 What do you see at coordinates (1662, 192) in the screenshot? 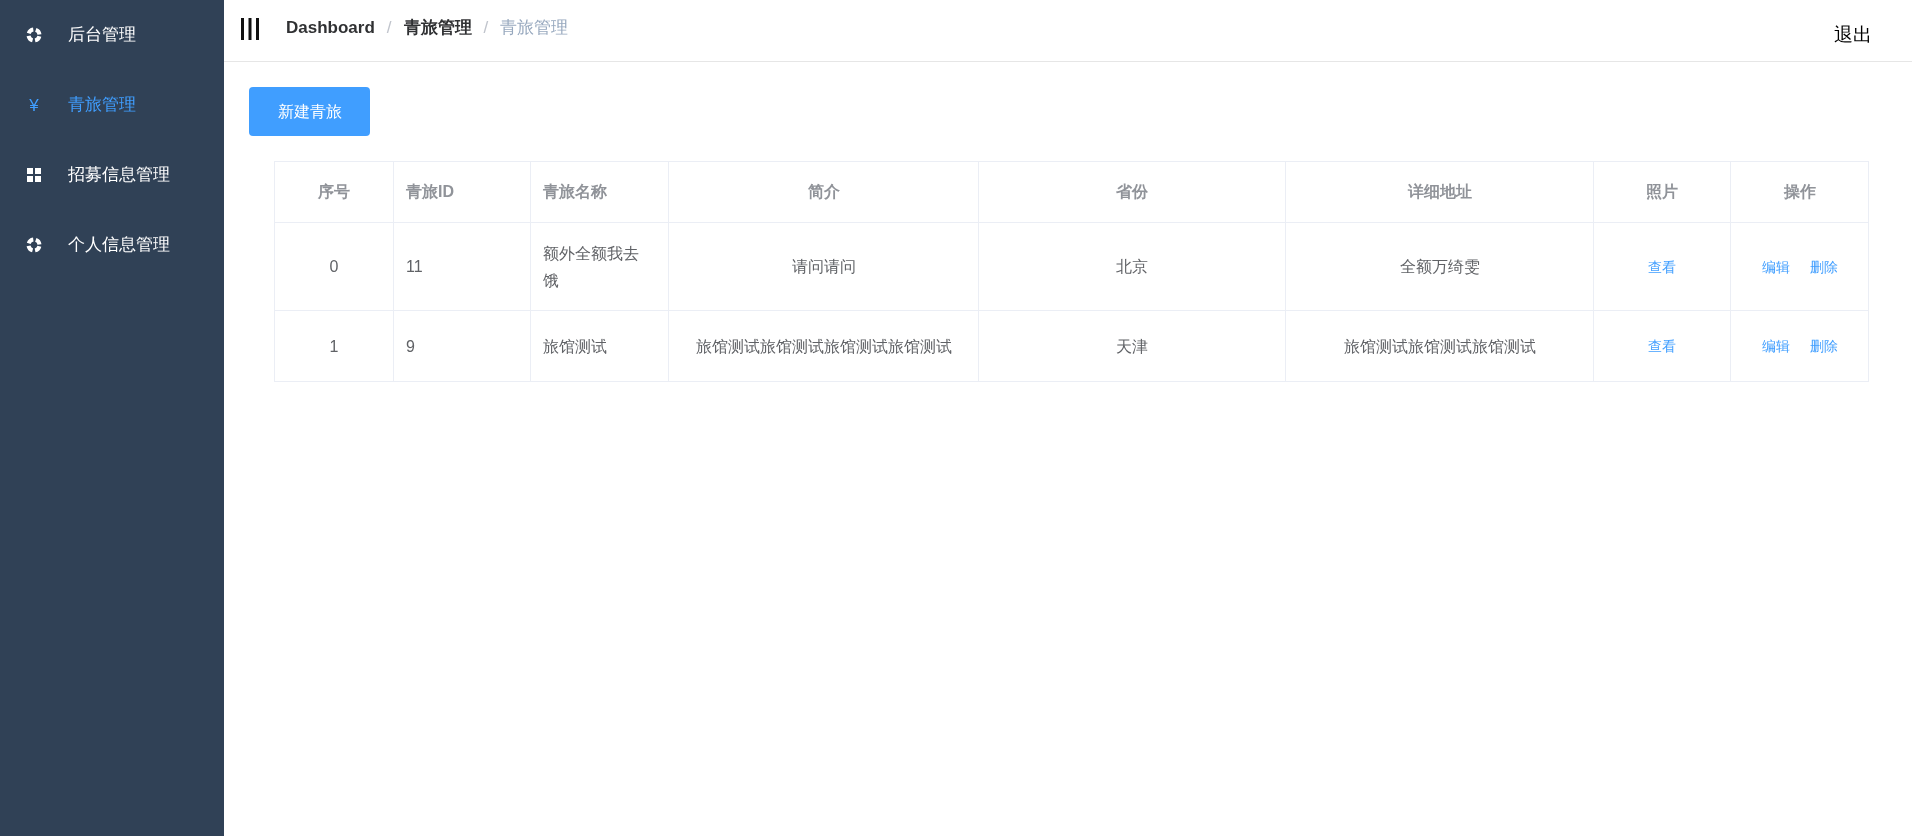
I see `column-header: 照片` at bounding box center [1662, 192].